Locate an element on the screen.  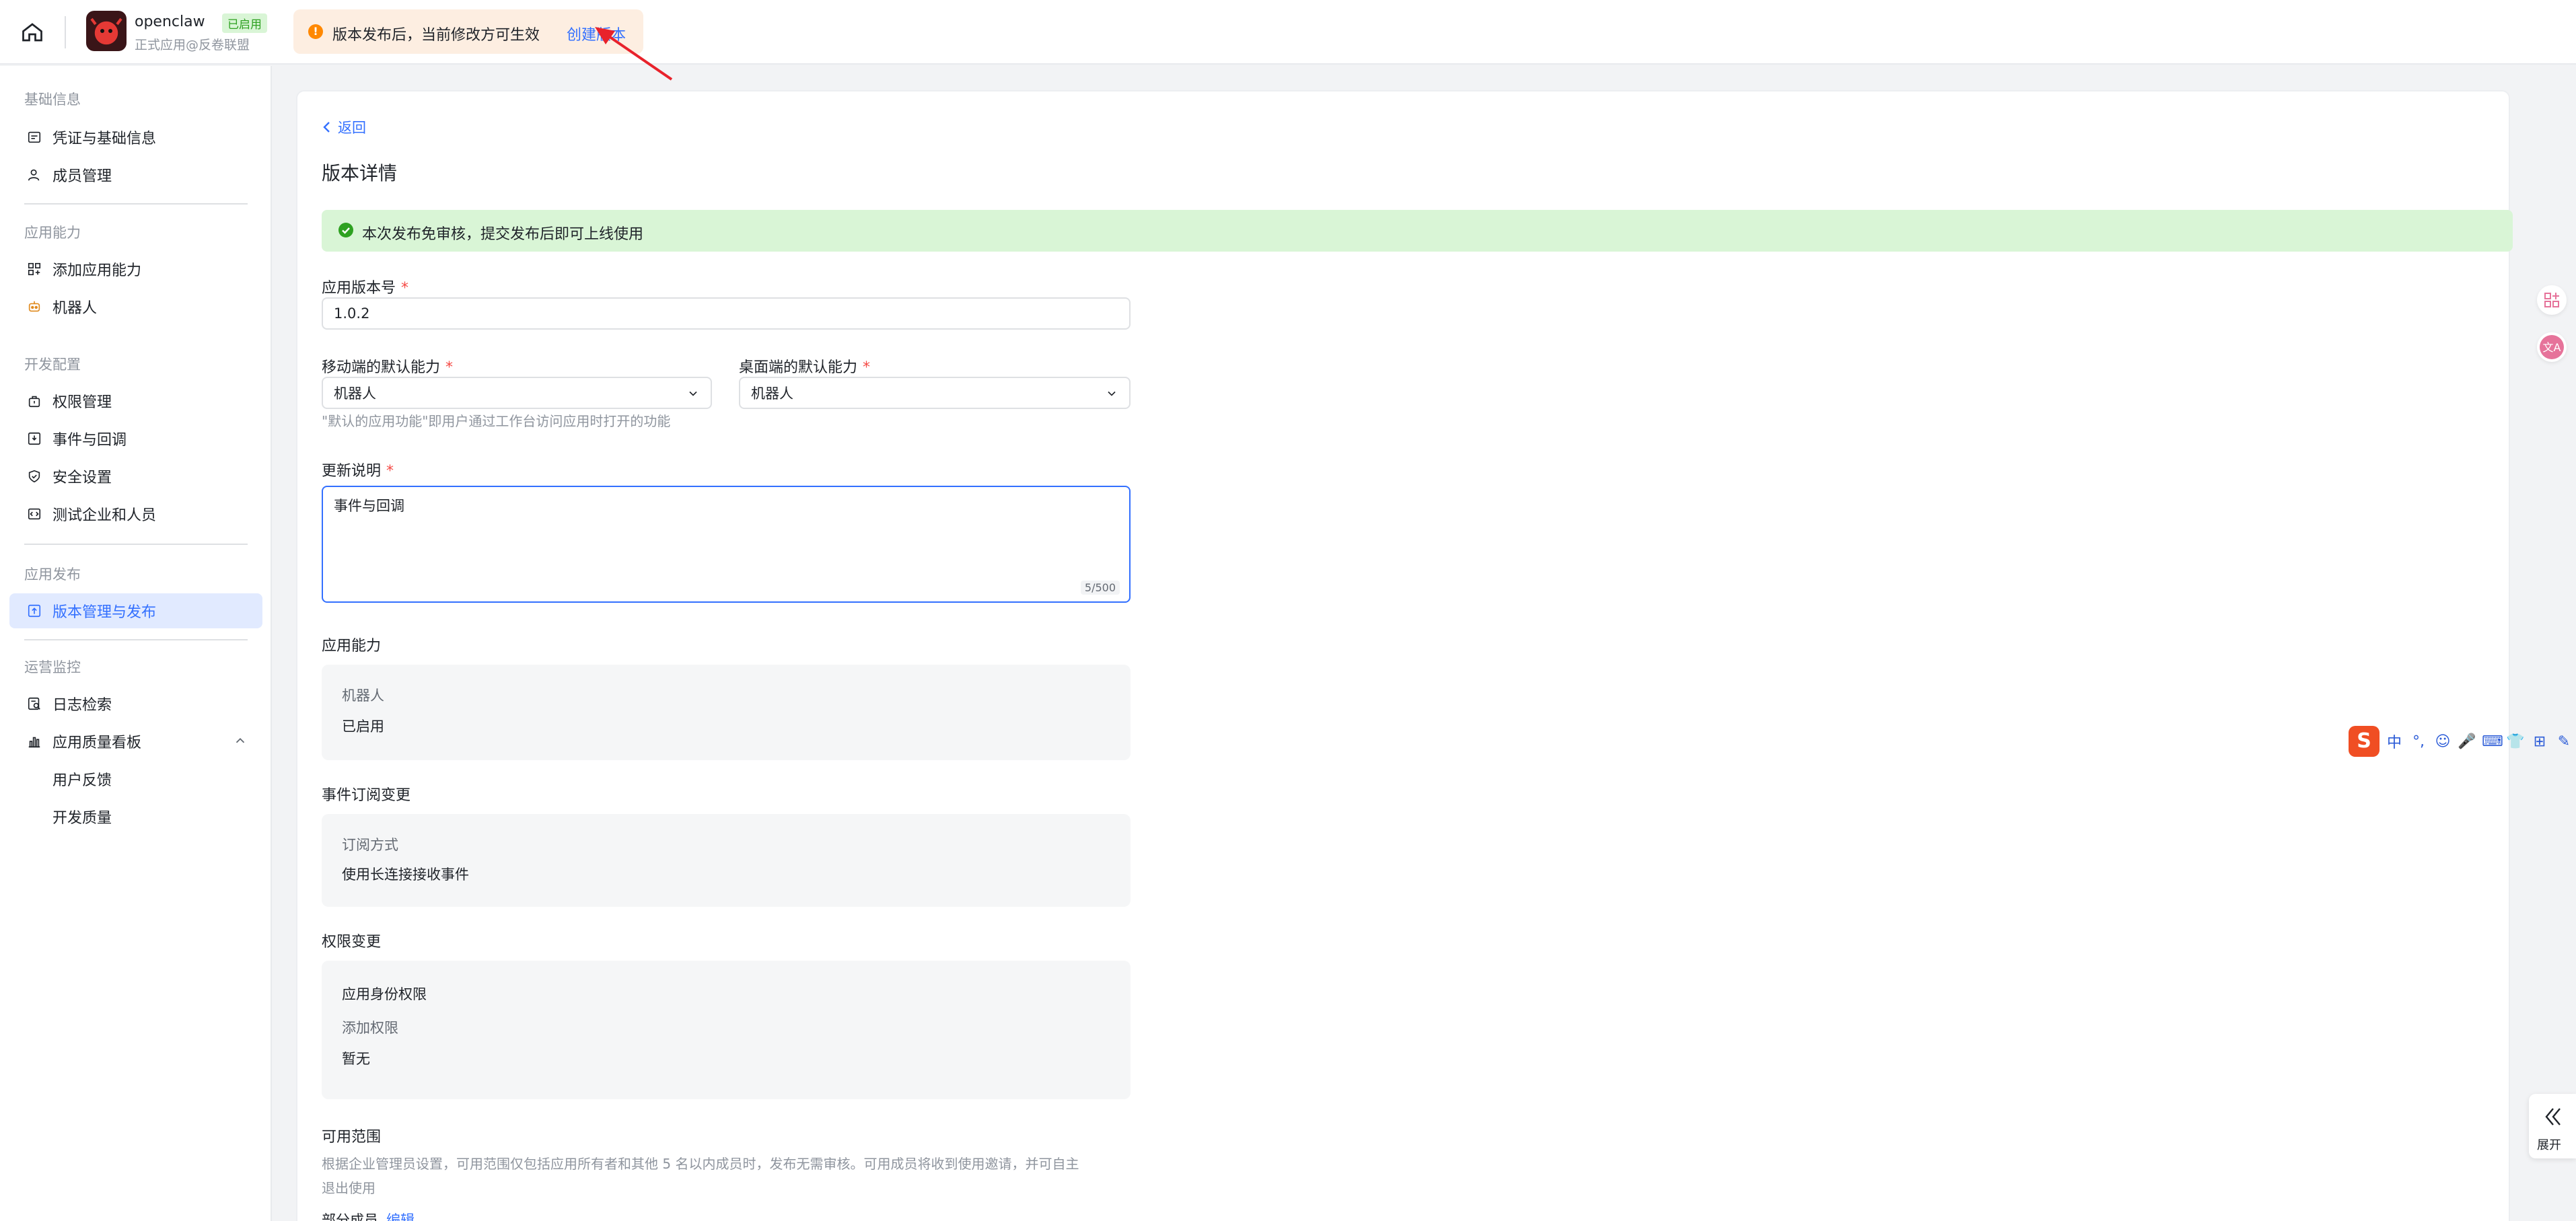
publish-notice: ! 版本发布后，当前修改方可生效 创建版本 is located at coordinates (468, 31).